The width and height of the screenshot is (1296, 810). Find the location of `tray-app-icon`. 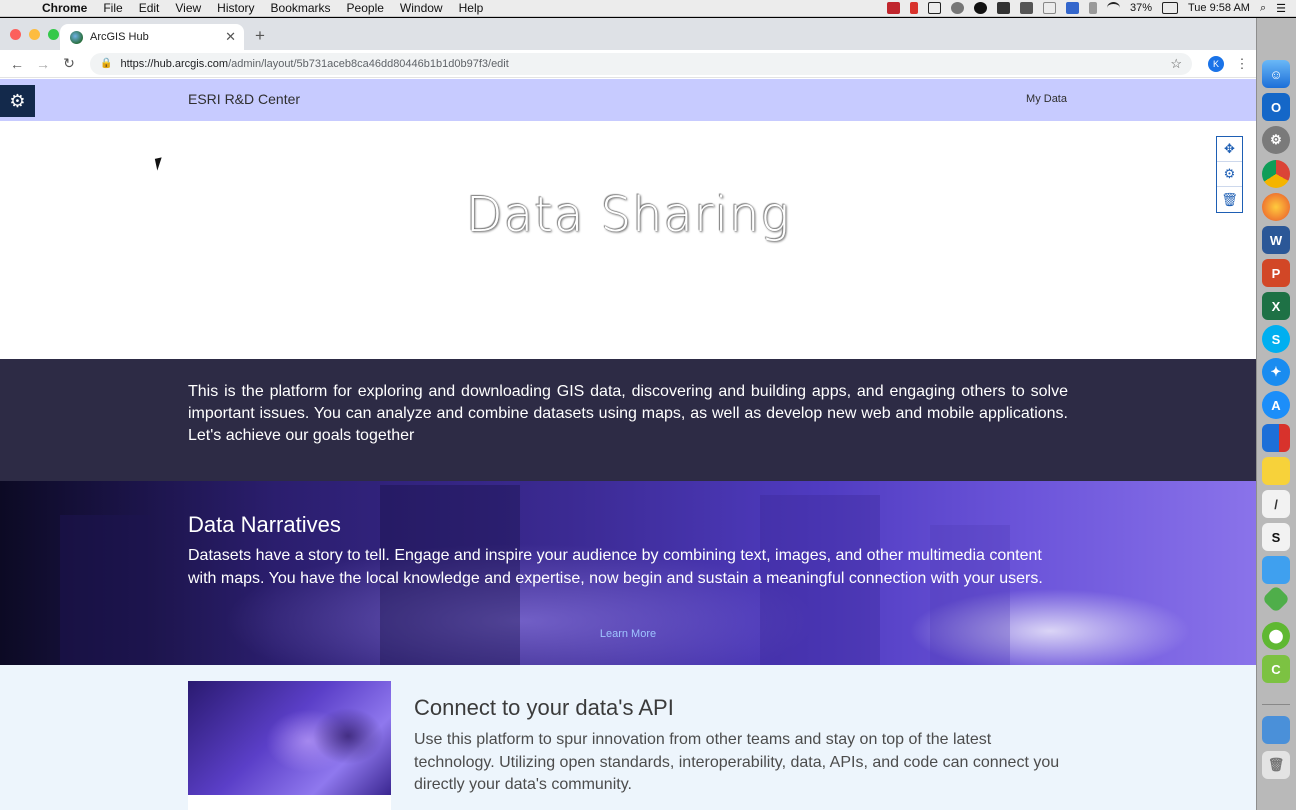

tray-app-icon is located at coordinates (893, 8).